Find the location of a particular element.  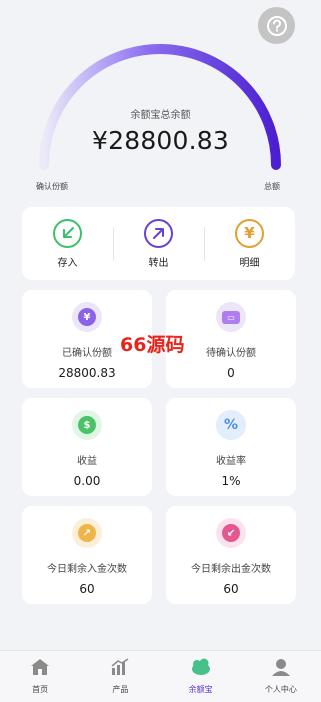

tab-yuebao: 余额宝 is located at coordinates (201, 676).